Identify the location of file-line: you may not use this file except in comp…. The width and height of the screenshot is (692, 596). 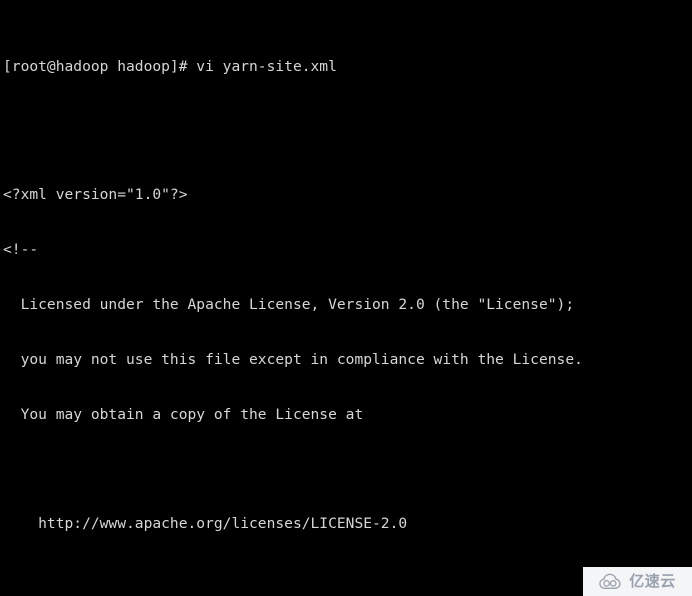
(293, 359).